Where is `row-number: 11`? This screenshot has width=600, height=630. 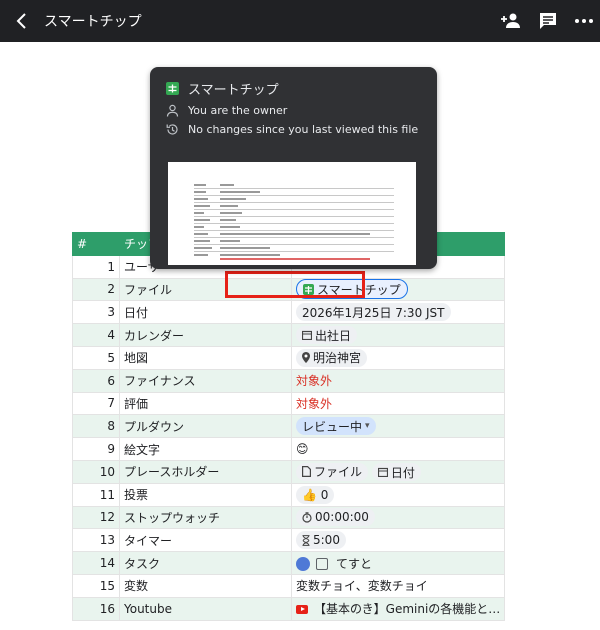
row-number: 11 is located at coordinates (96, 494).